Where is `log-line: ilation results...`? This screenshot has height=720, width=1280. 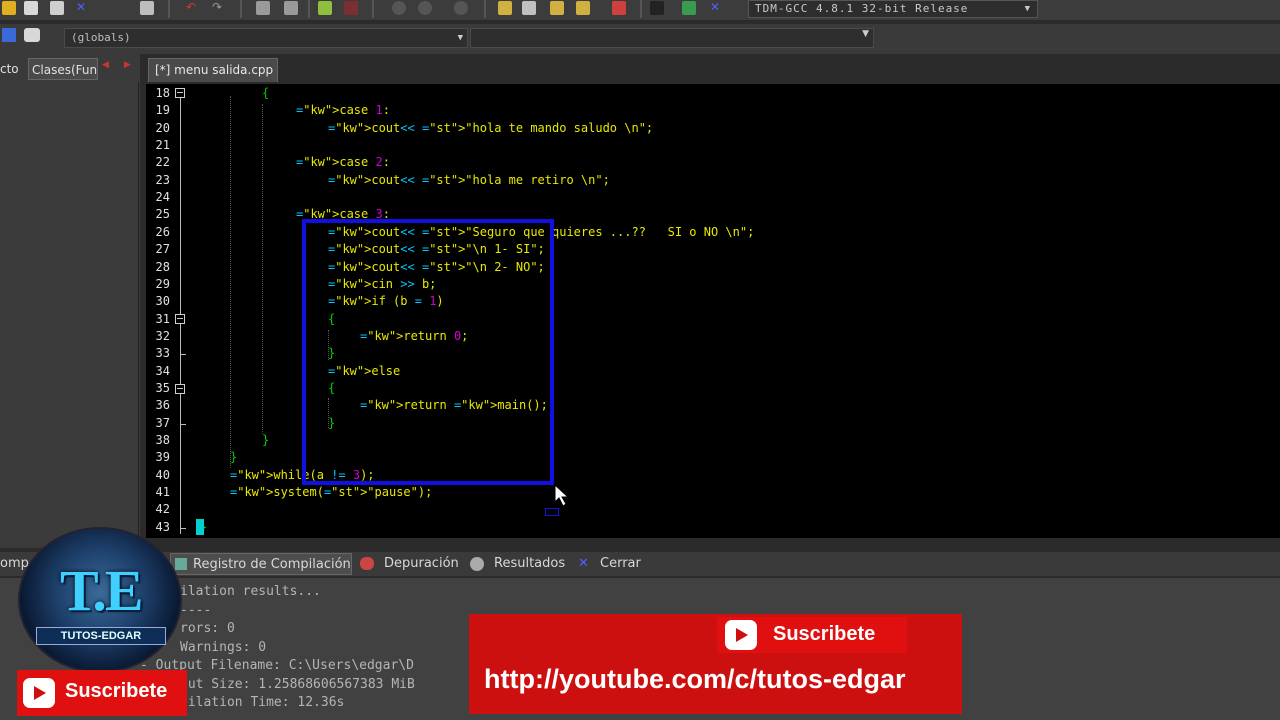
log-line: ilation results... is located at coordinates (250, 591).